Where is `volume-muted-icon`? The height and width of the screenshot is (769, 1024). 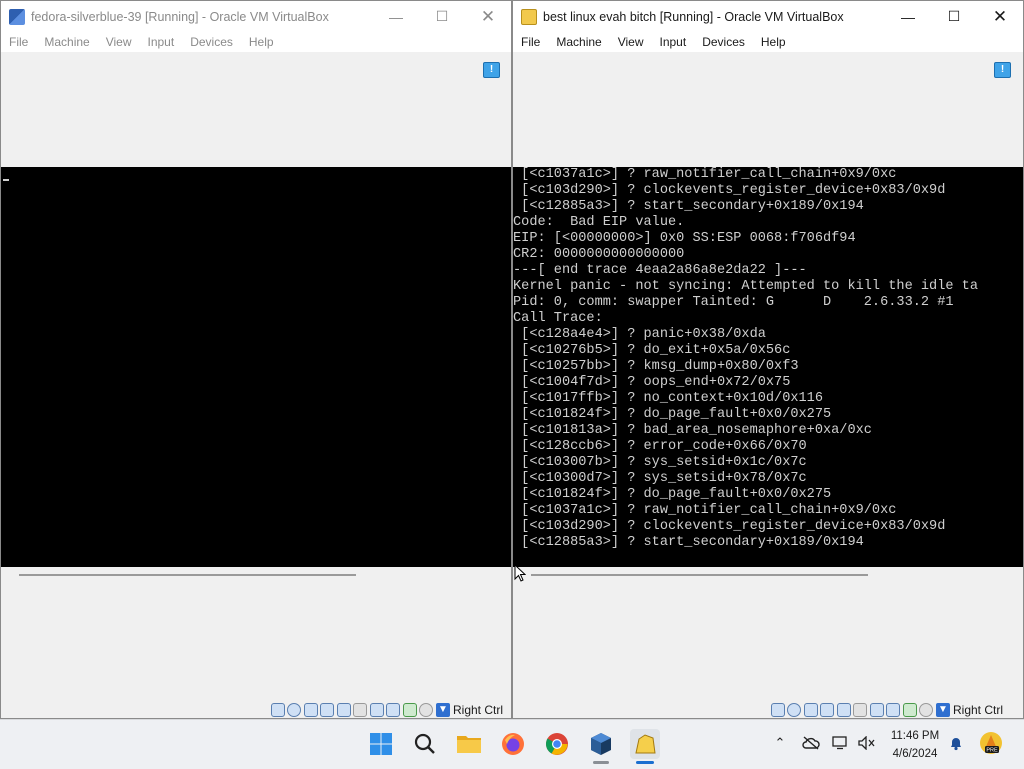
volume-muted-icon is located at coordinates (867, 743).